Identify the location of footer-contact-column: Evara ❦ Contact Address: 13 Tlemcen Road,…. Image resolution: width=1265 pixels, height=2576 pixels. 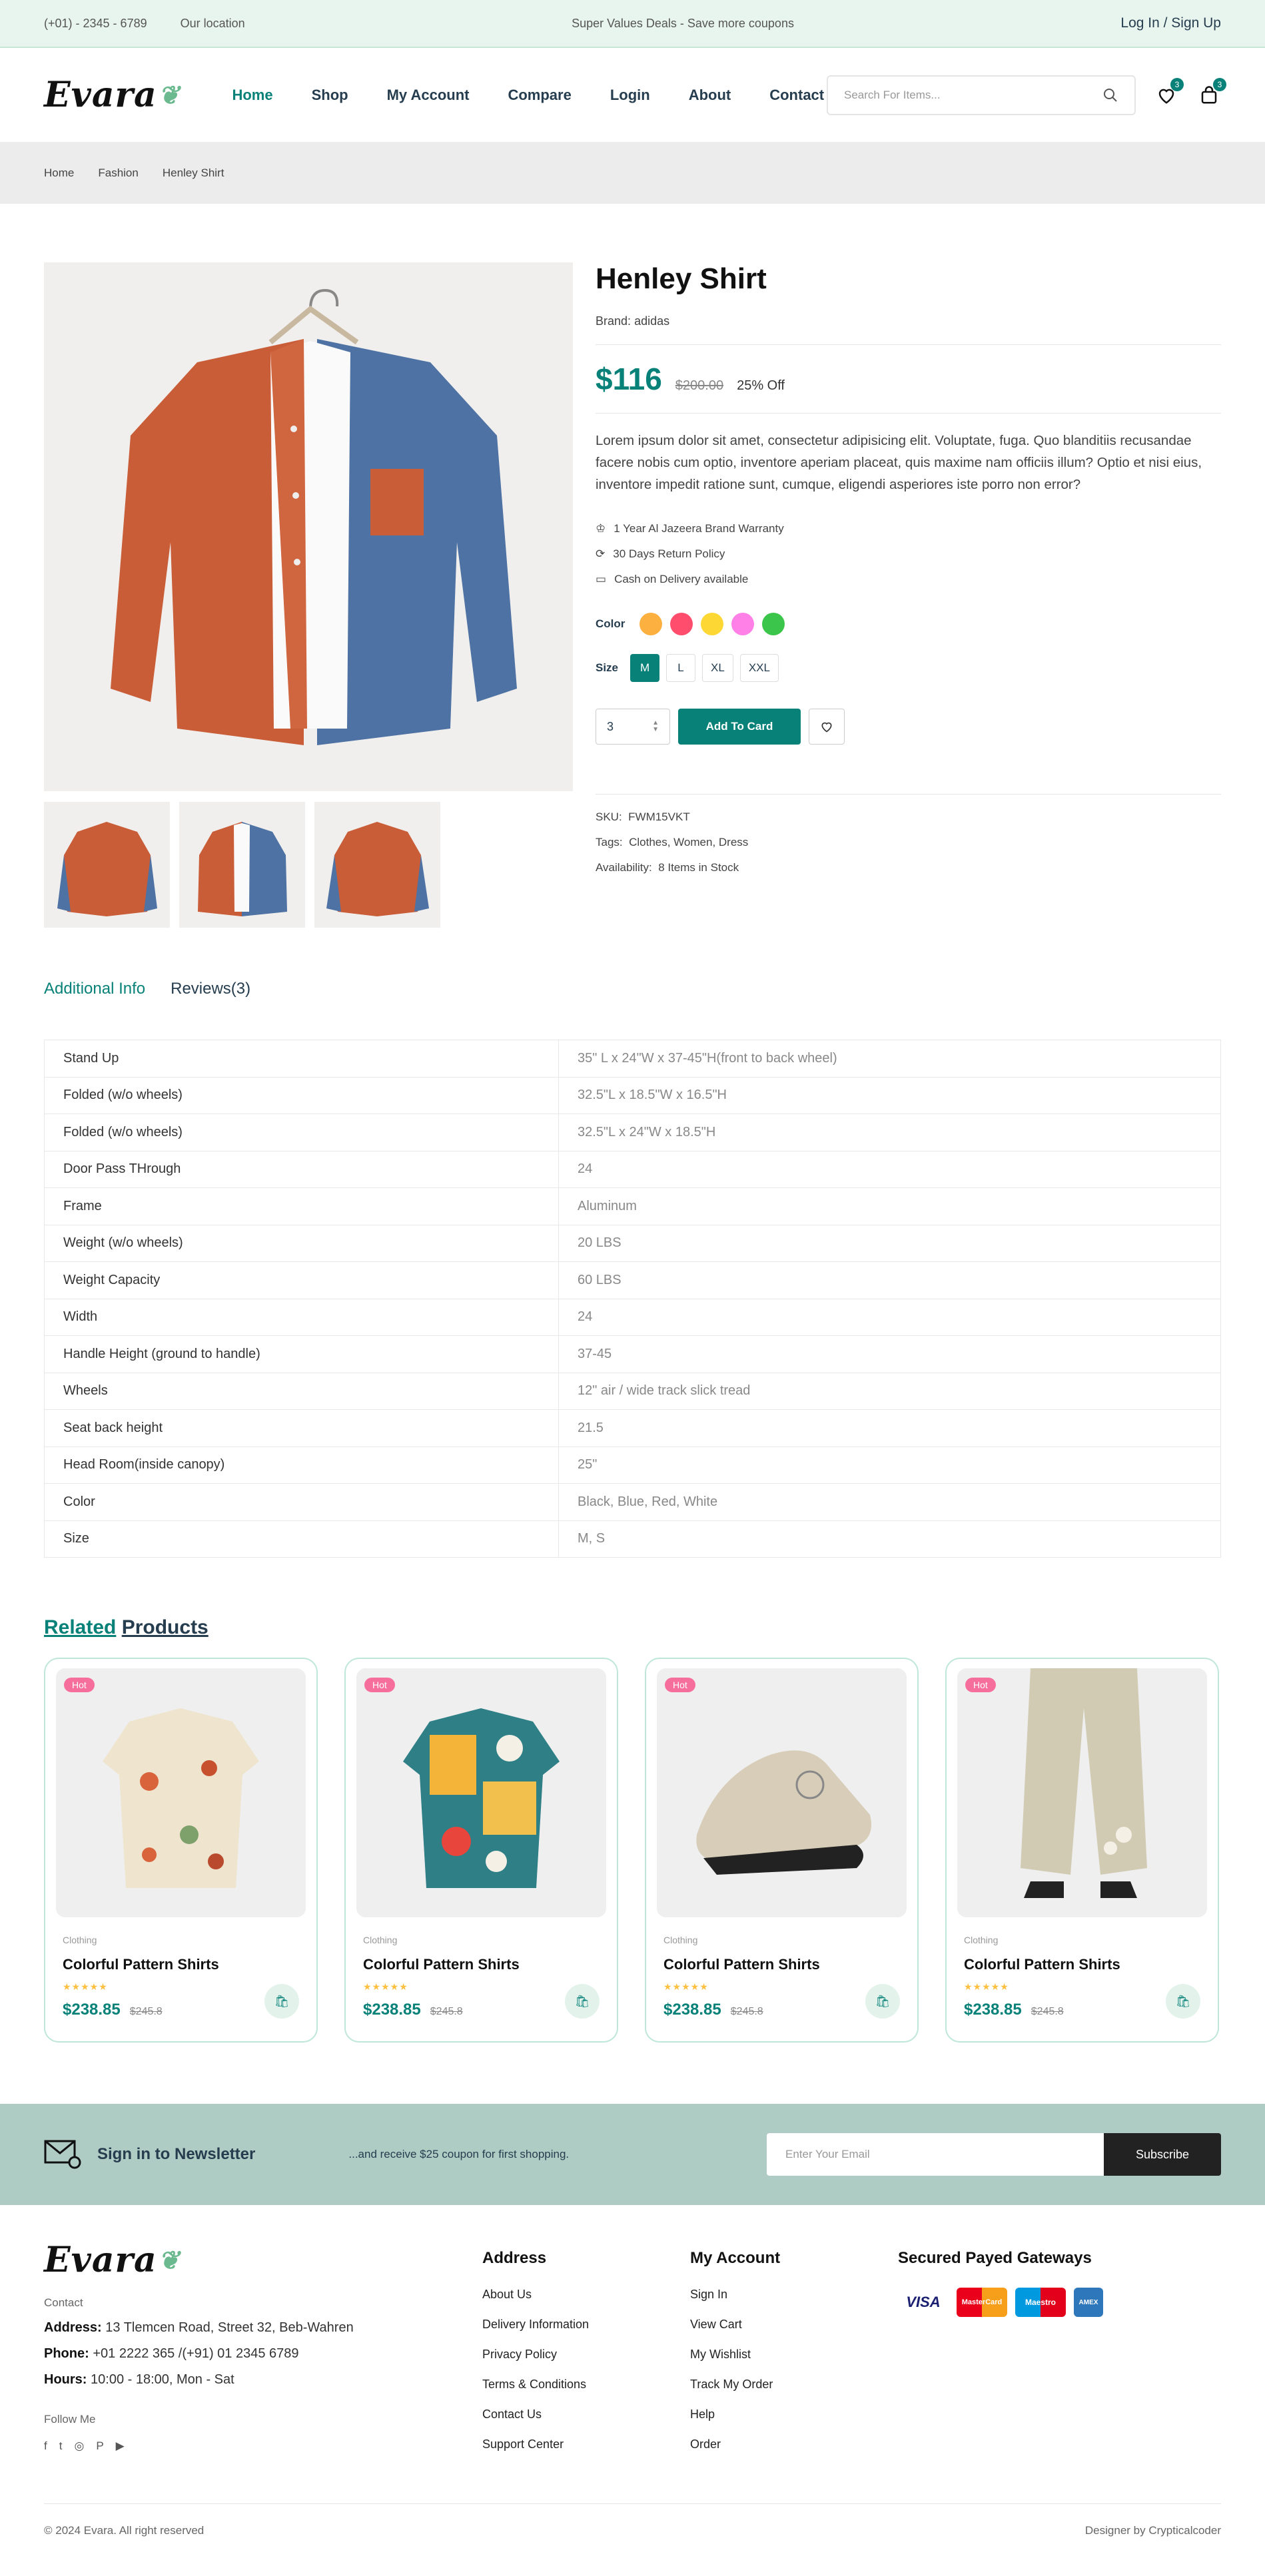
(263, 2353).